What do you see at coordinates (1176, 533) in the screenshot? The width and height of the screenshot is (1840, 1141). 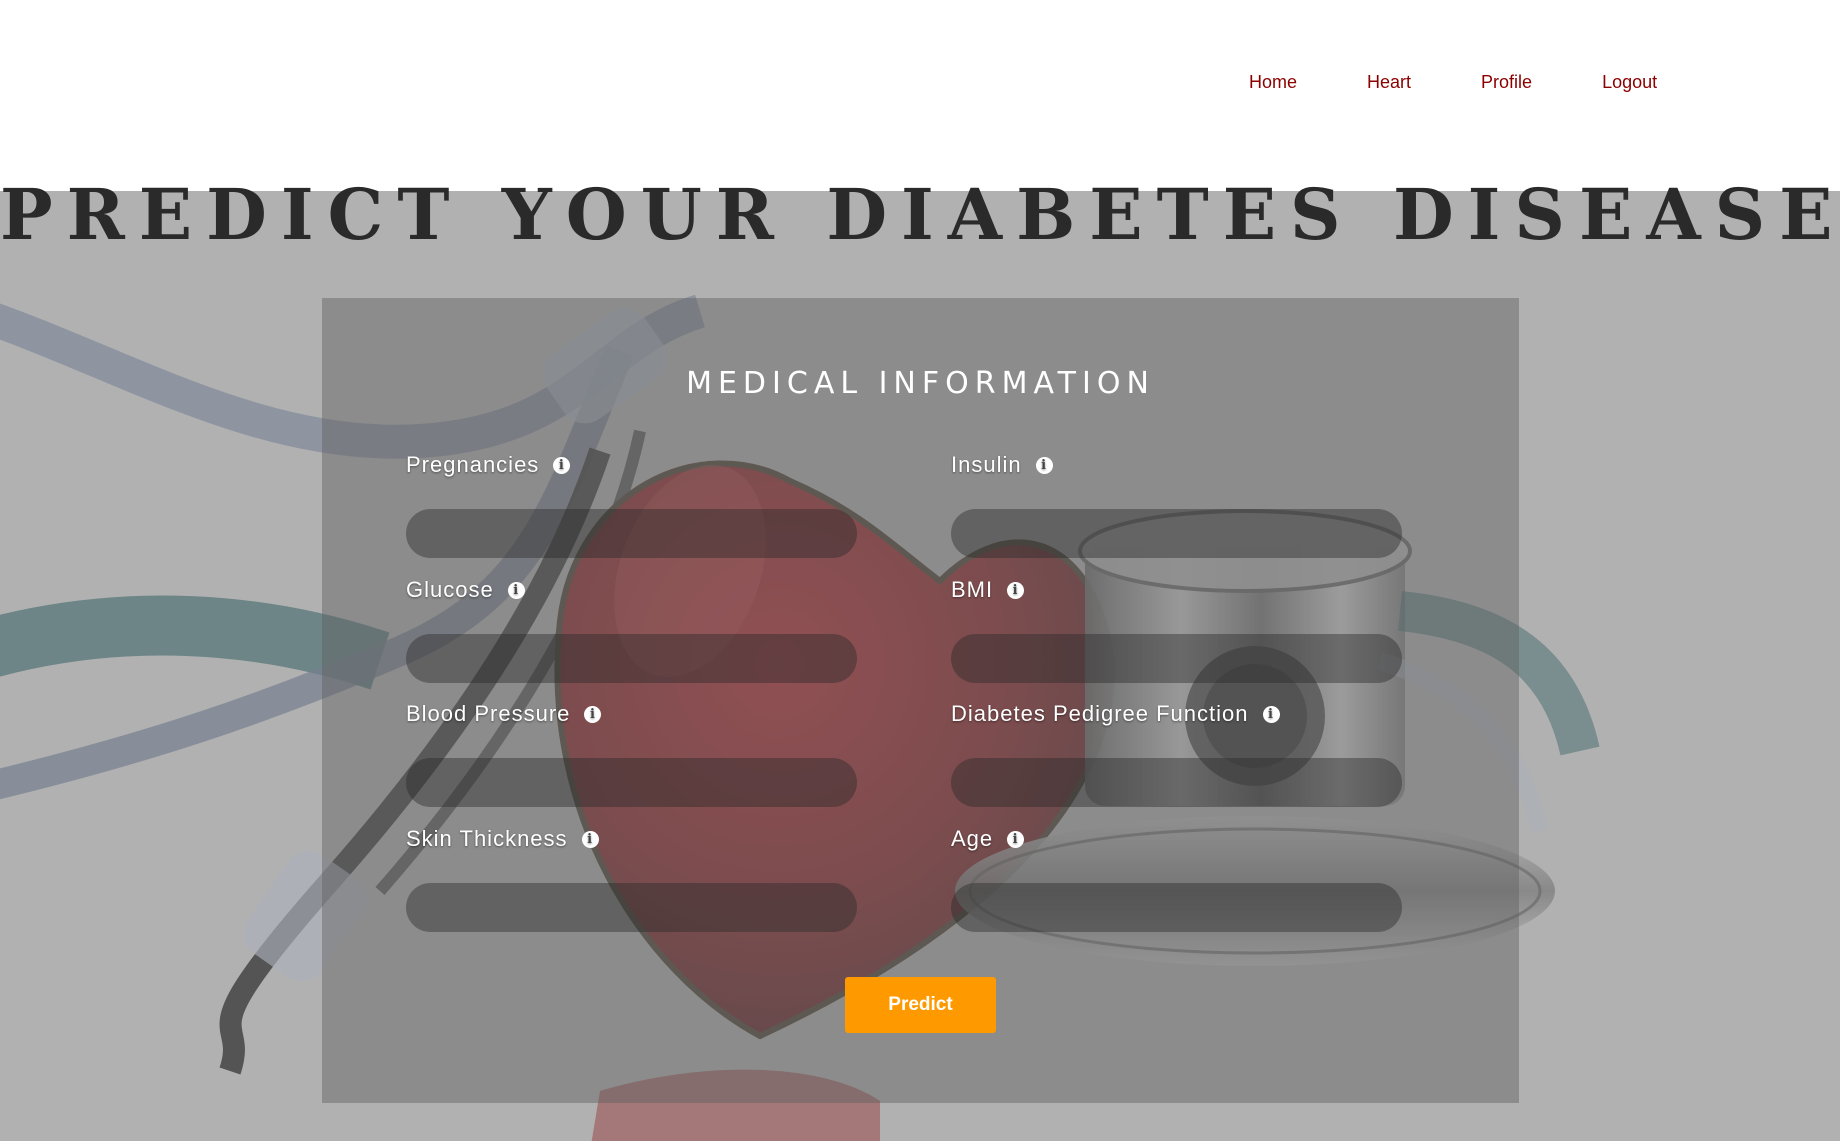 I see `insulin-input` at bounding box center [1176, 533].